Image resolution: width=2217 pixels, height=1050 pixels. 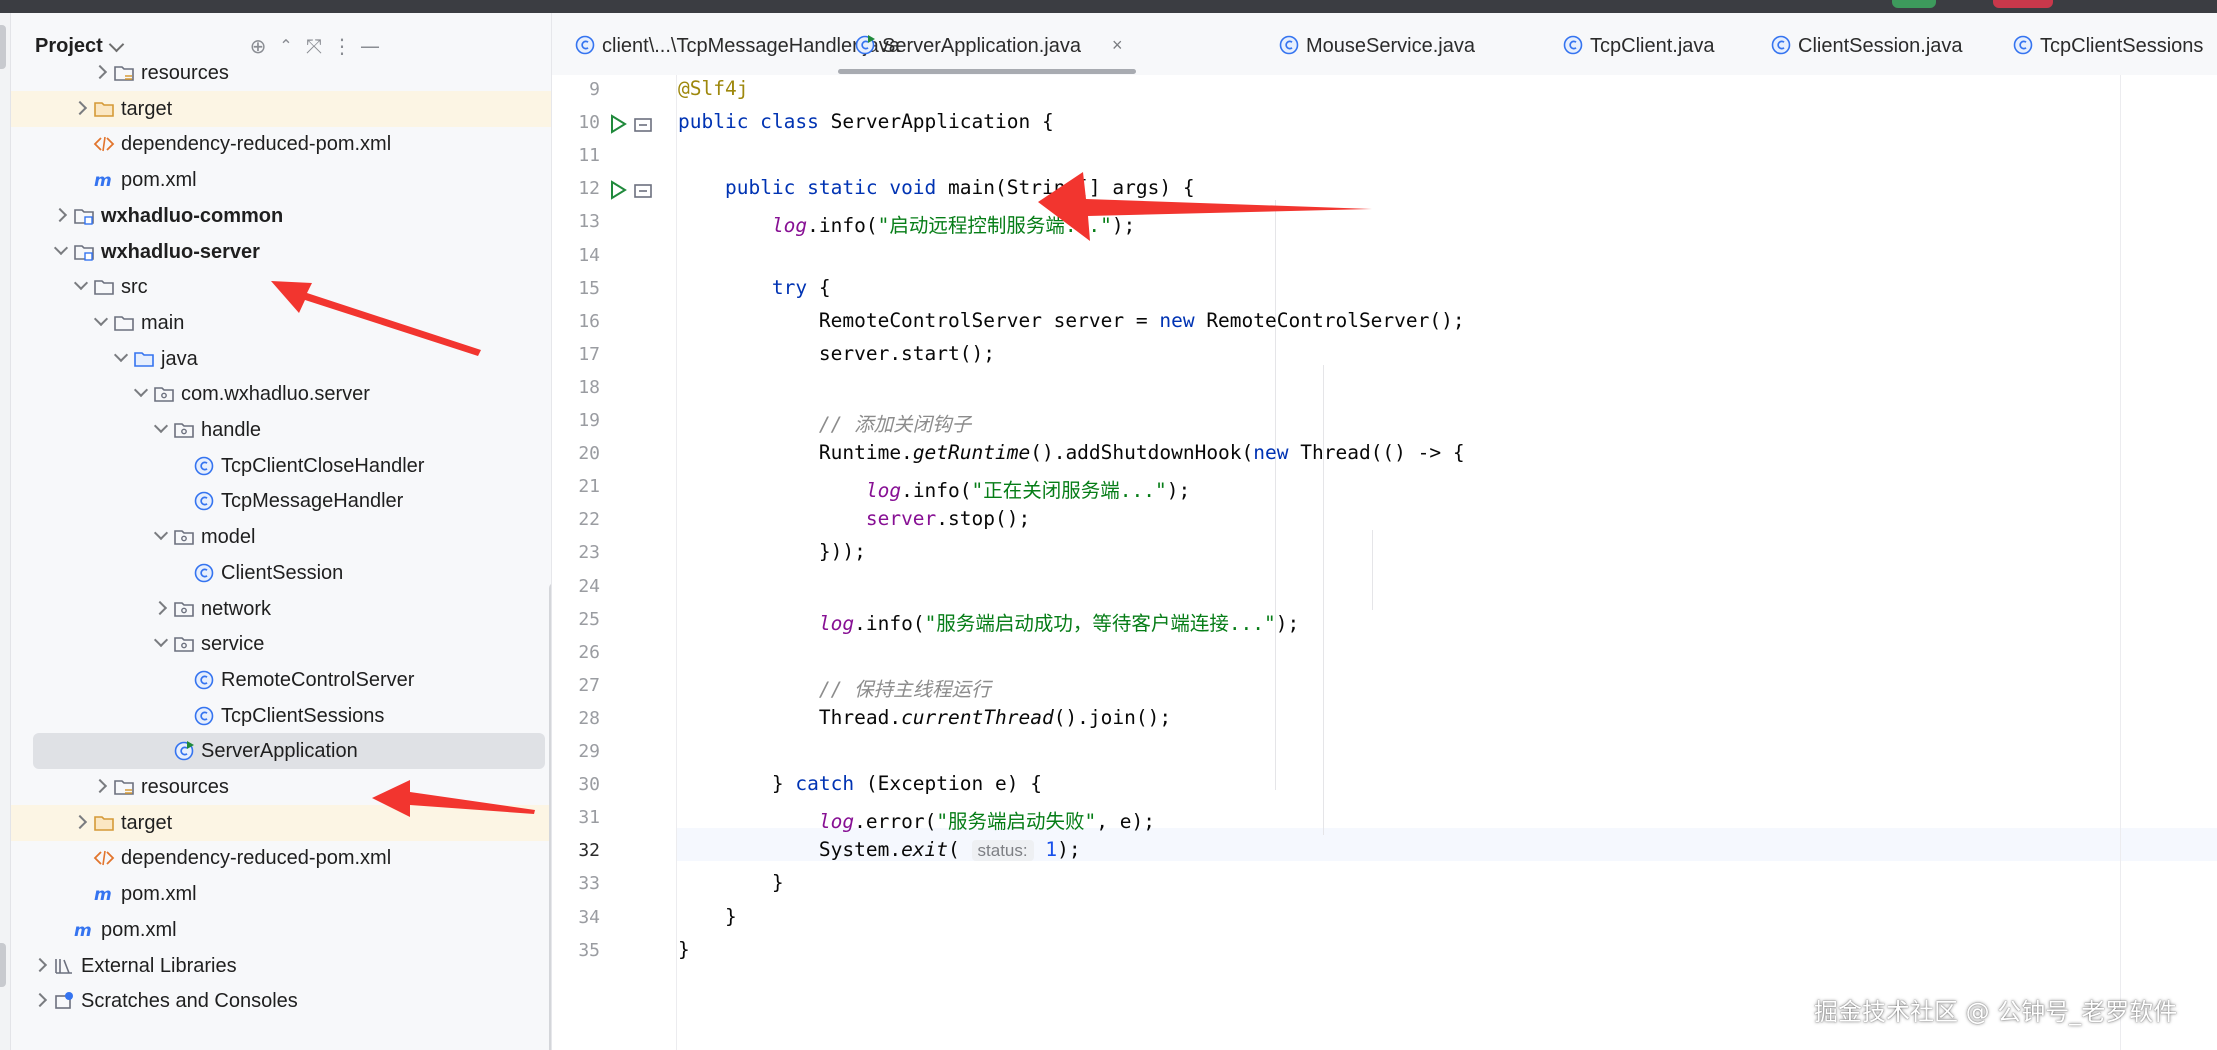 I want to click on code-line: // 添加关闭钩子, so click(x=824, y=422).